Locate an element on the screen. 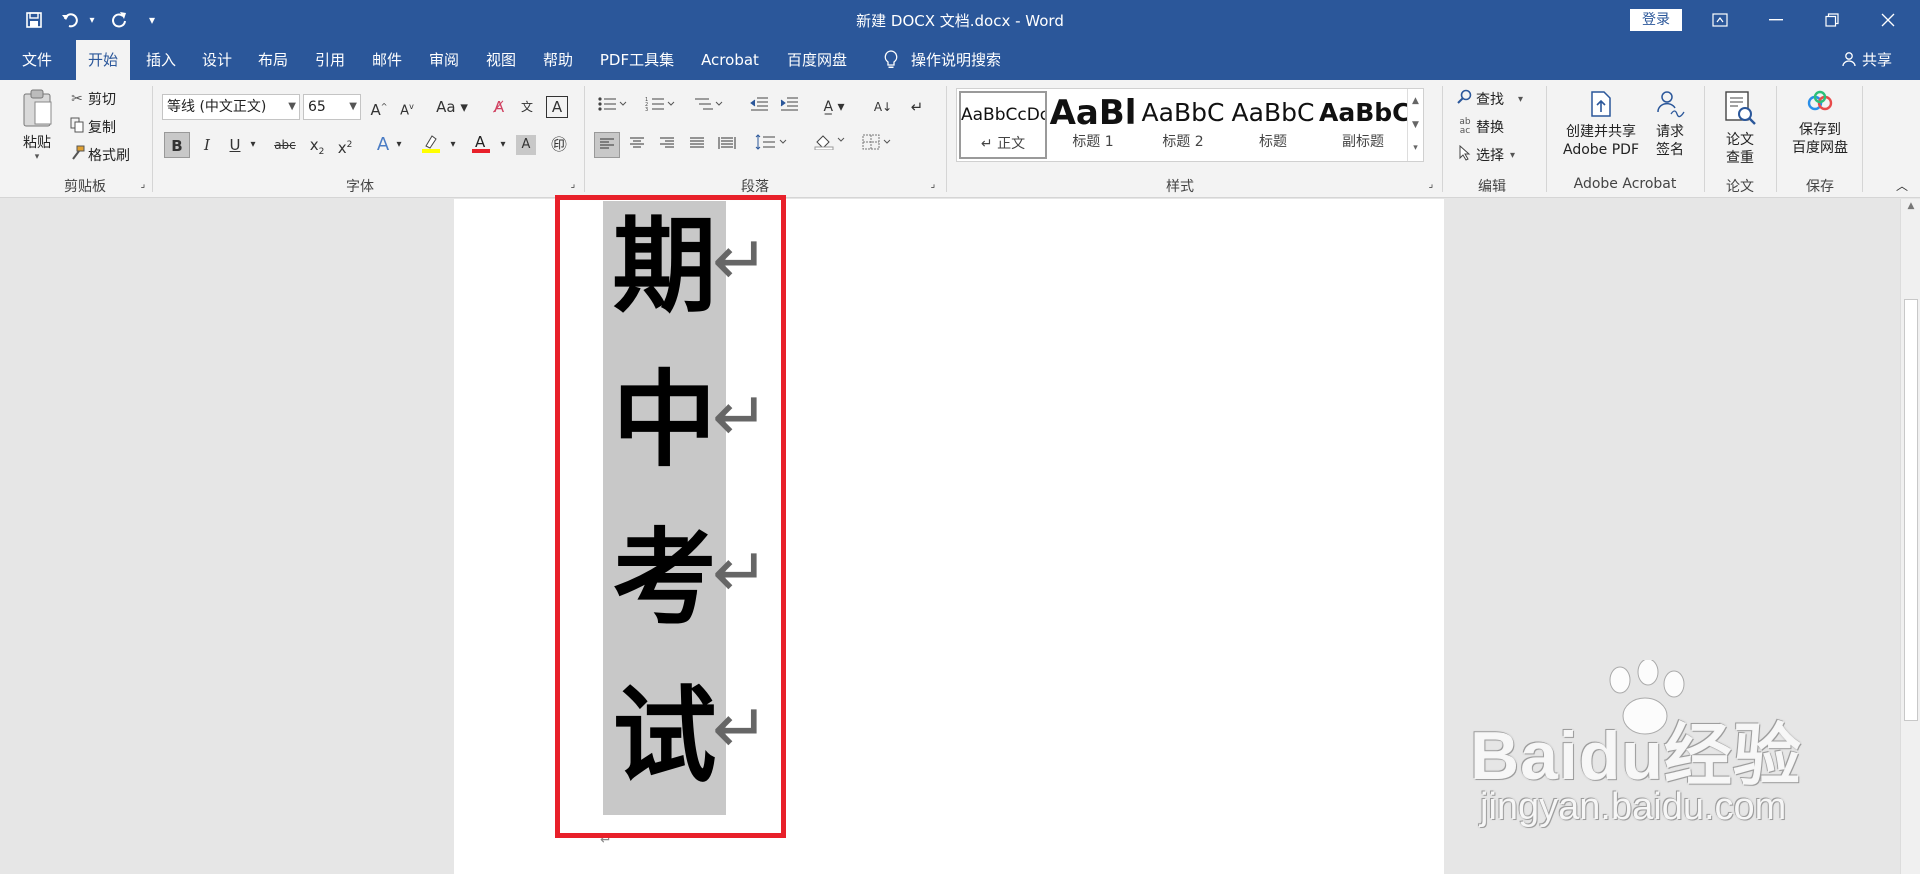 This screenshot has width=1920, height=874. baidu-netdisk-icon is located at coordinates (1820, 105).